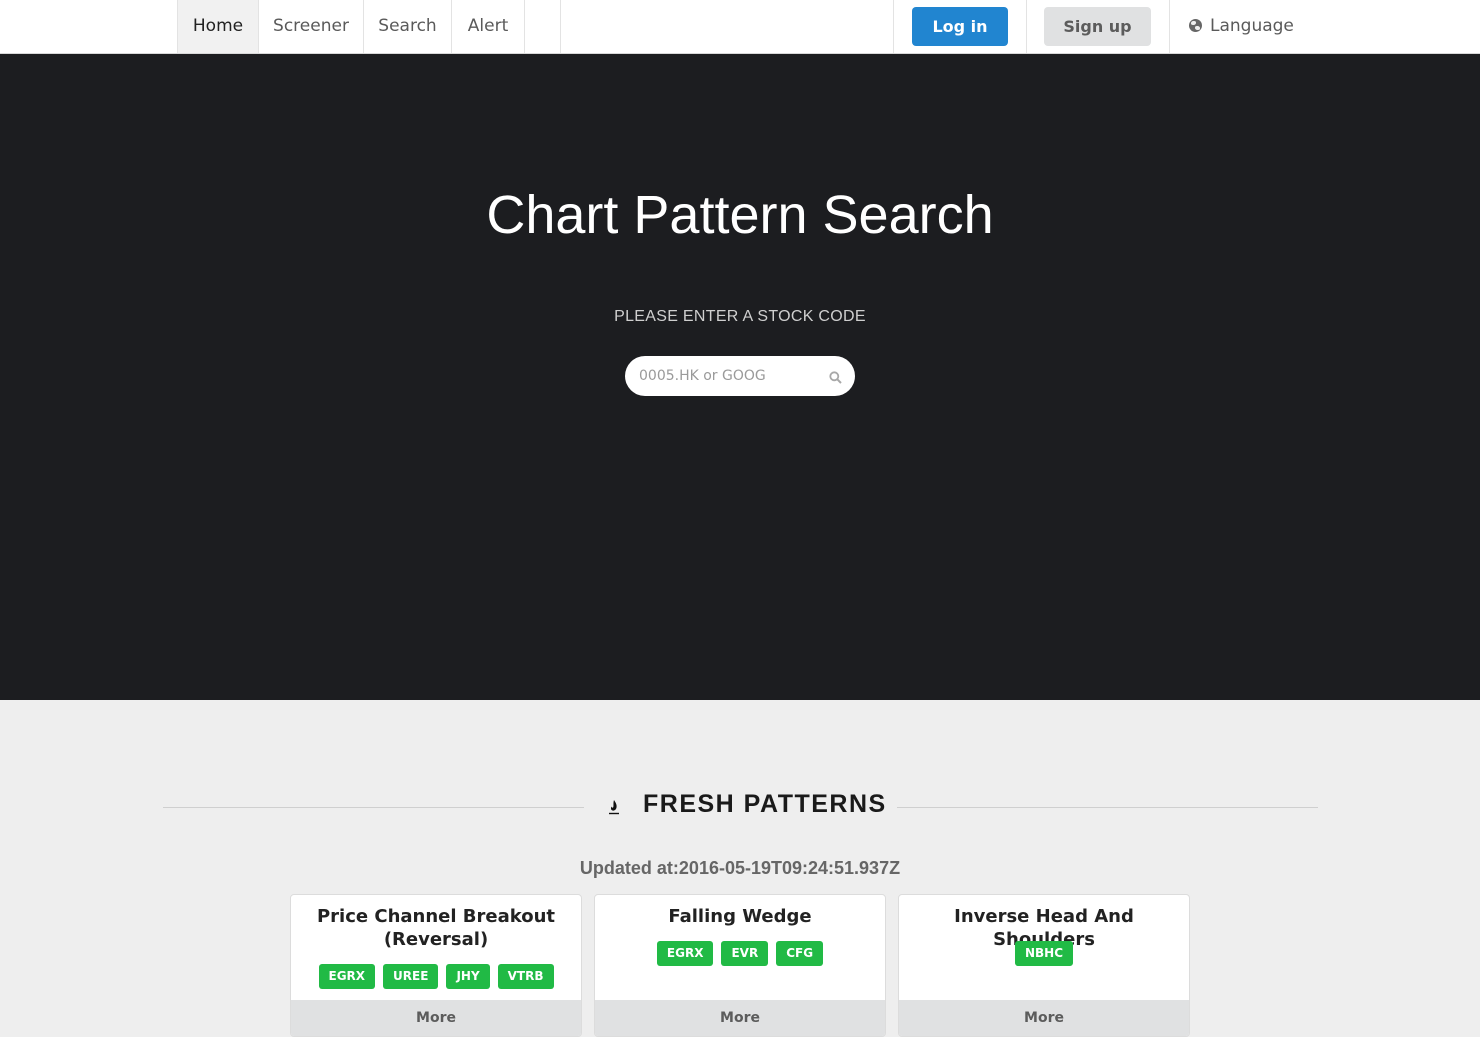 Image resolution: width=1480 pixels, height=1037 pixels. Describe the element at coordinates (800, 953) in the screenshot. I see `ticker-tag: CFG` at that location.